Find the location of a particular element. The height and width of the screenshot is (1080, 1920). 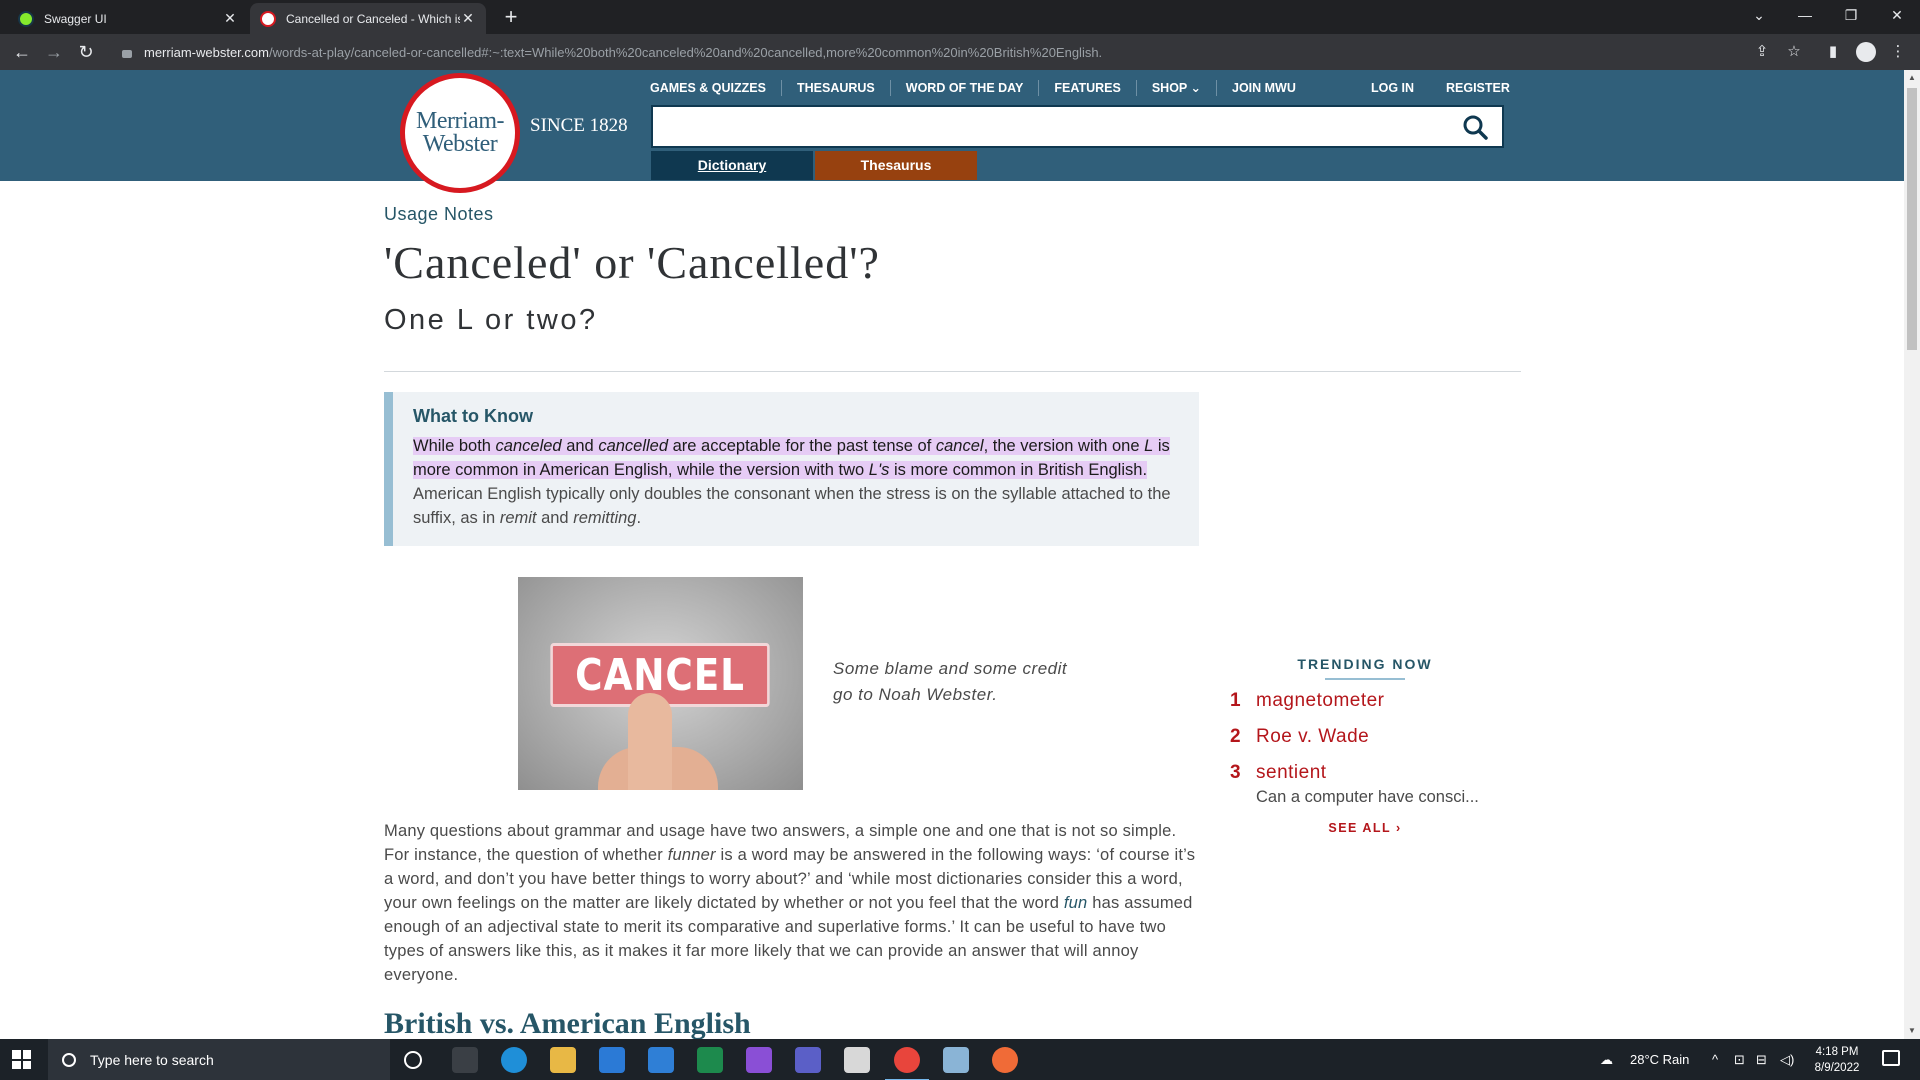

network-icon: ⊟ is located at coordinates (1761, 1059).